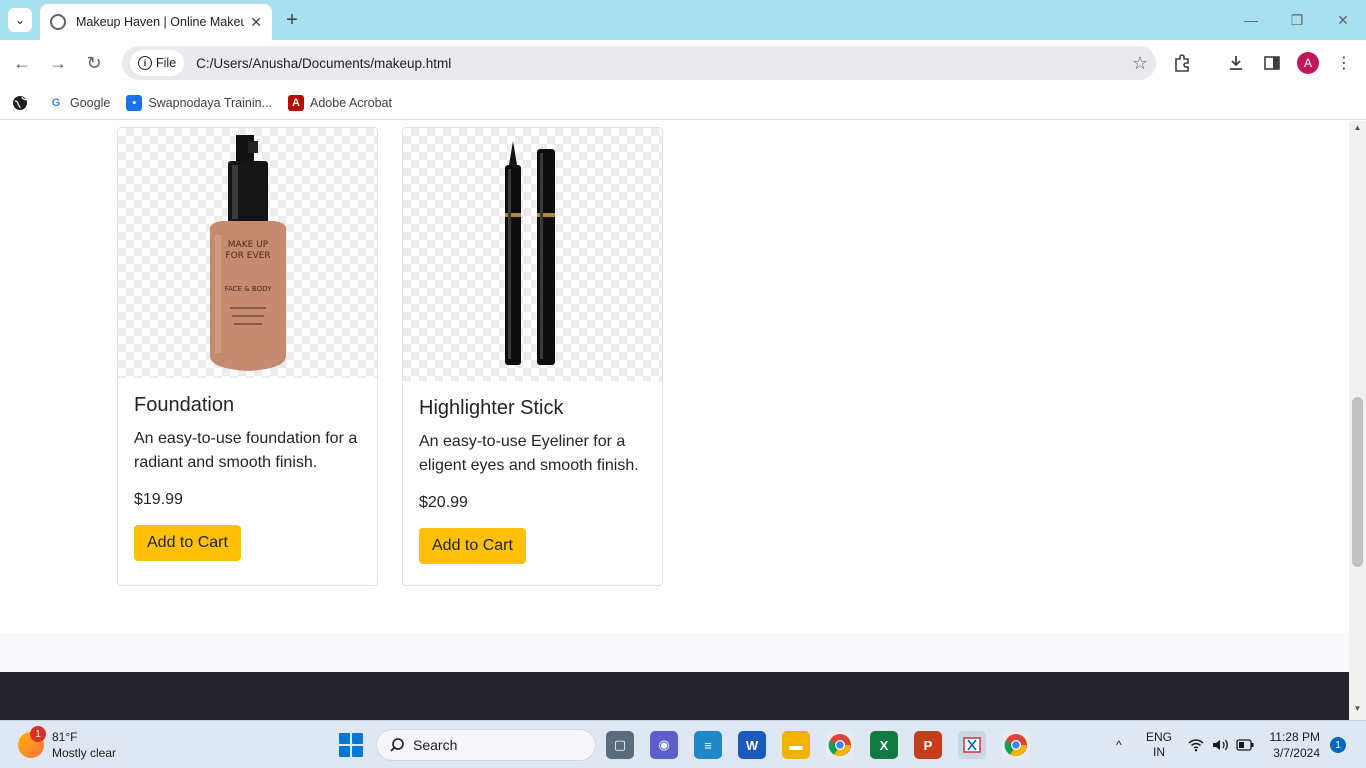 The height and width of the screenshot is (768, 1366). What do you see at coordinates (1159, 752) in the screenshot?
I see `region-code: IN` at bounding box center [1159, 752].